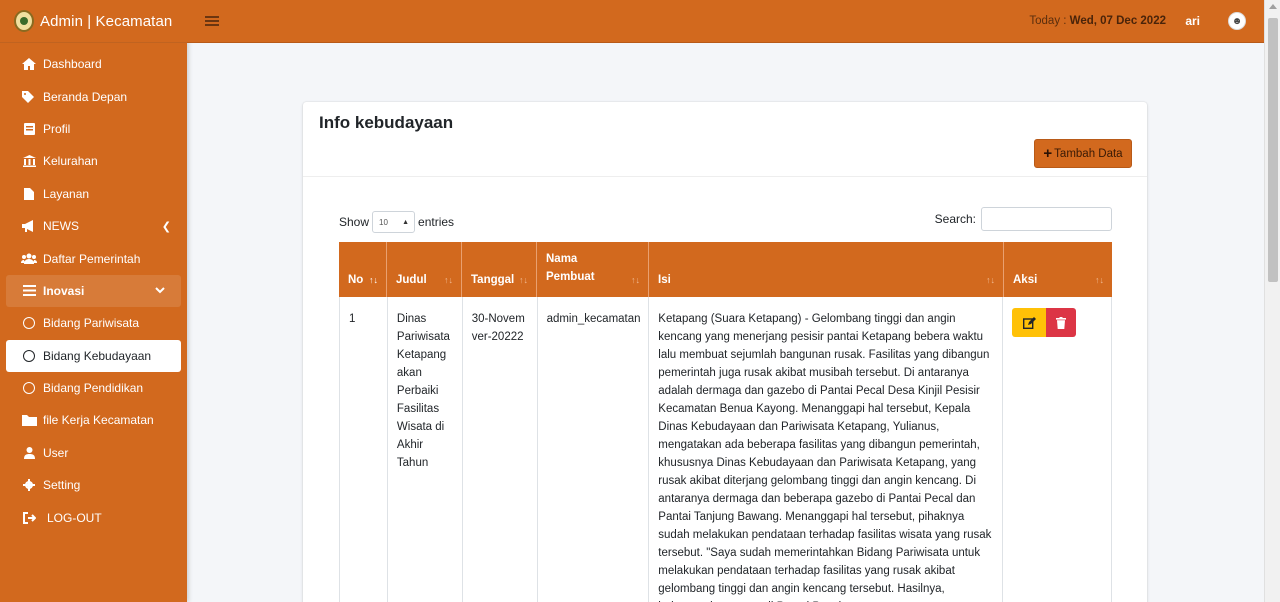  I want to click on search-input, so click(1046, 219).